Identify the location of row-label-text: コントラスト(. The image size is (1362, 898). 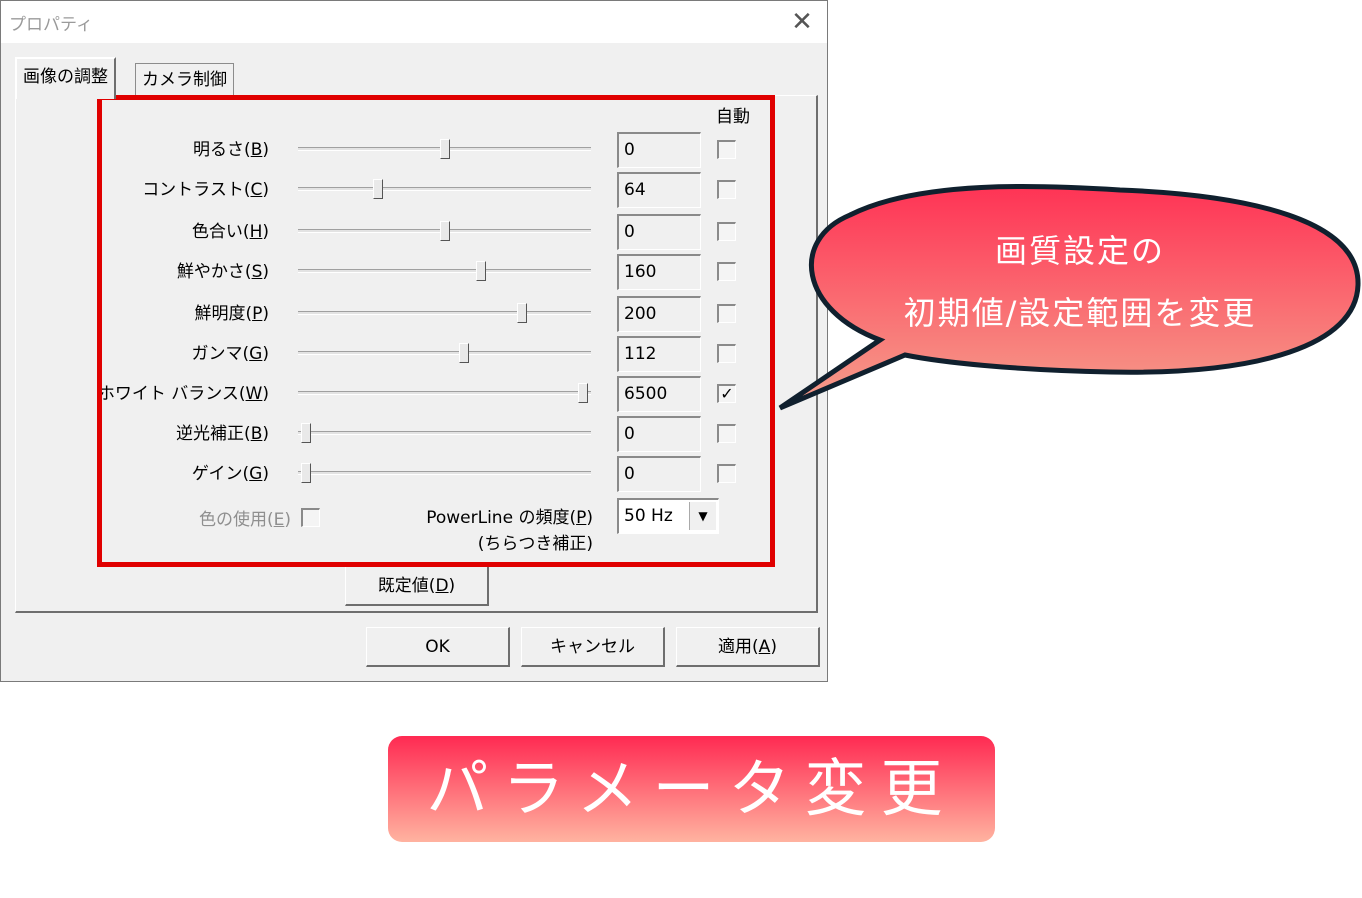
(196, 190).